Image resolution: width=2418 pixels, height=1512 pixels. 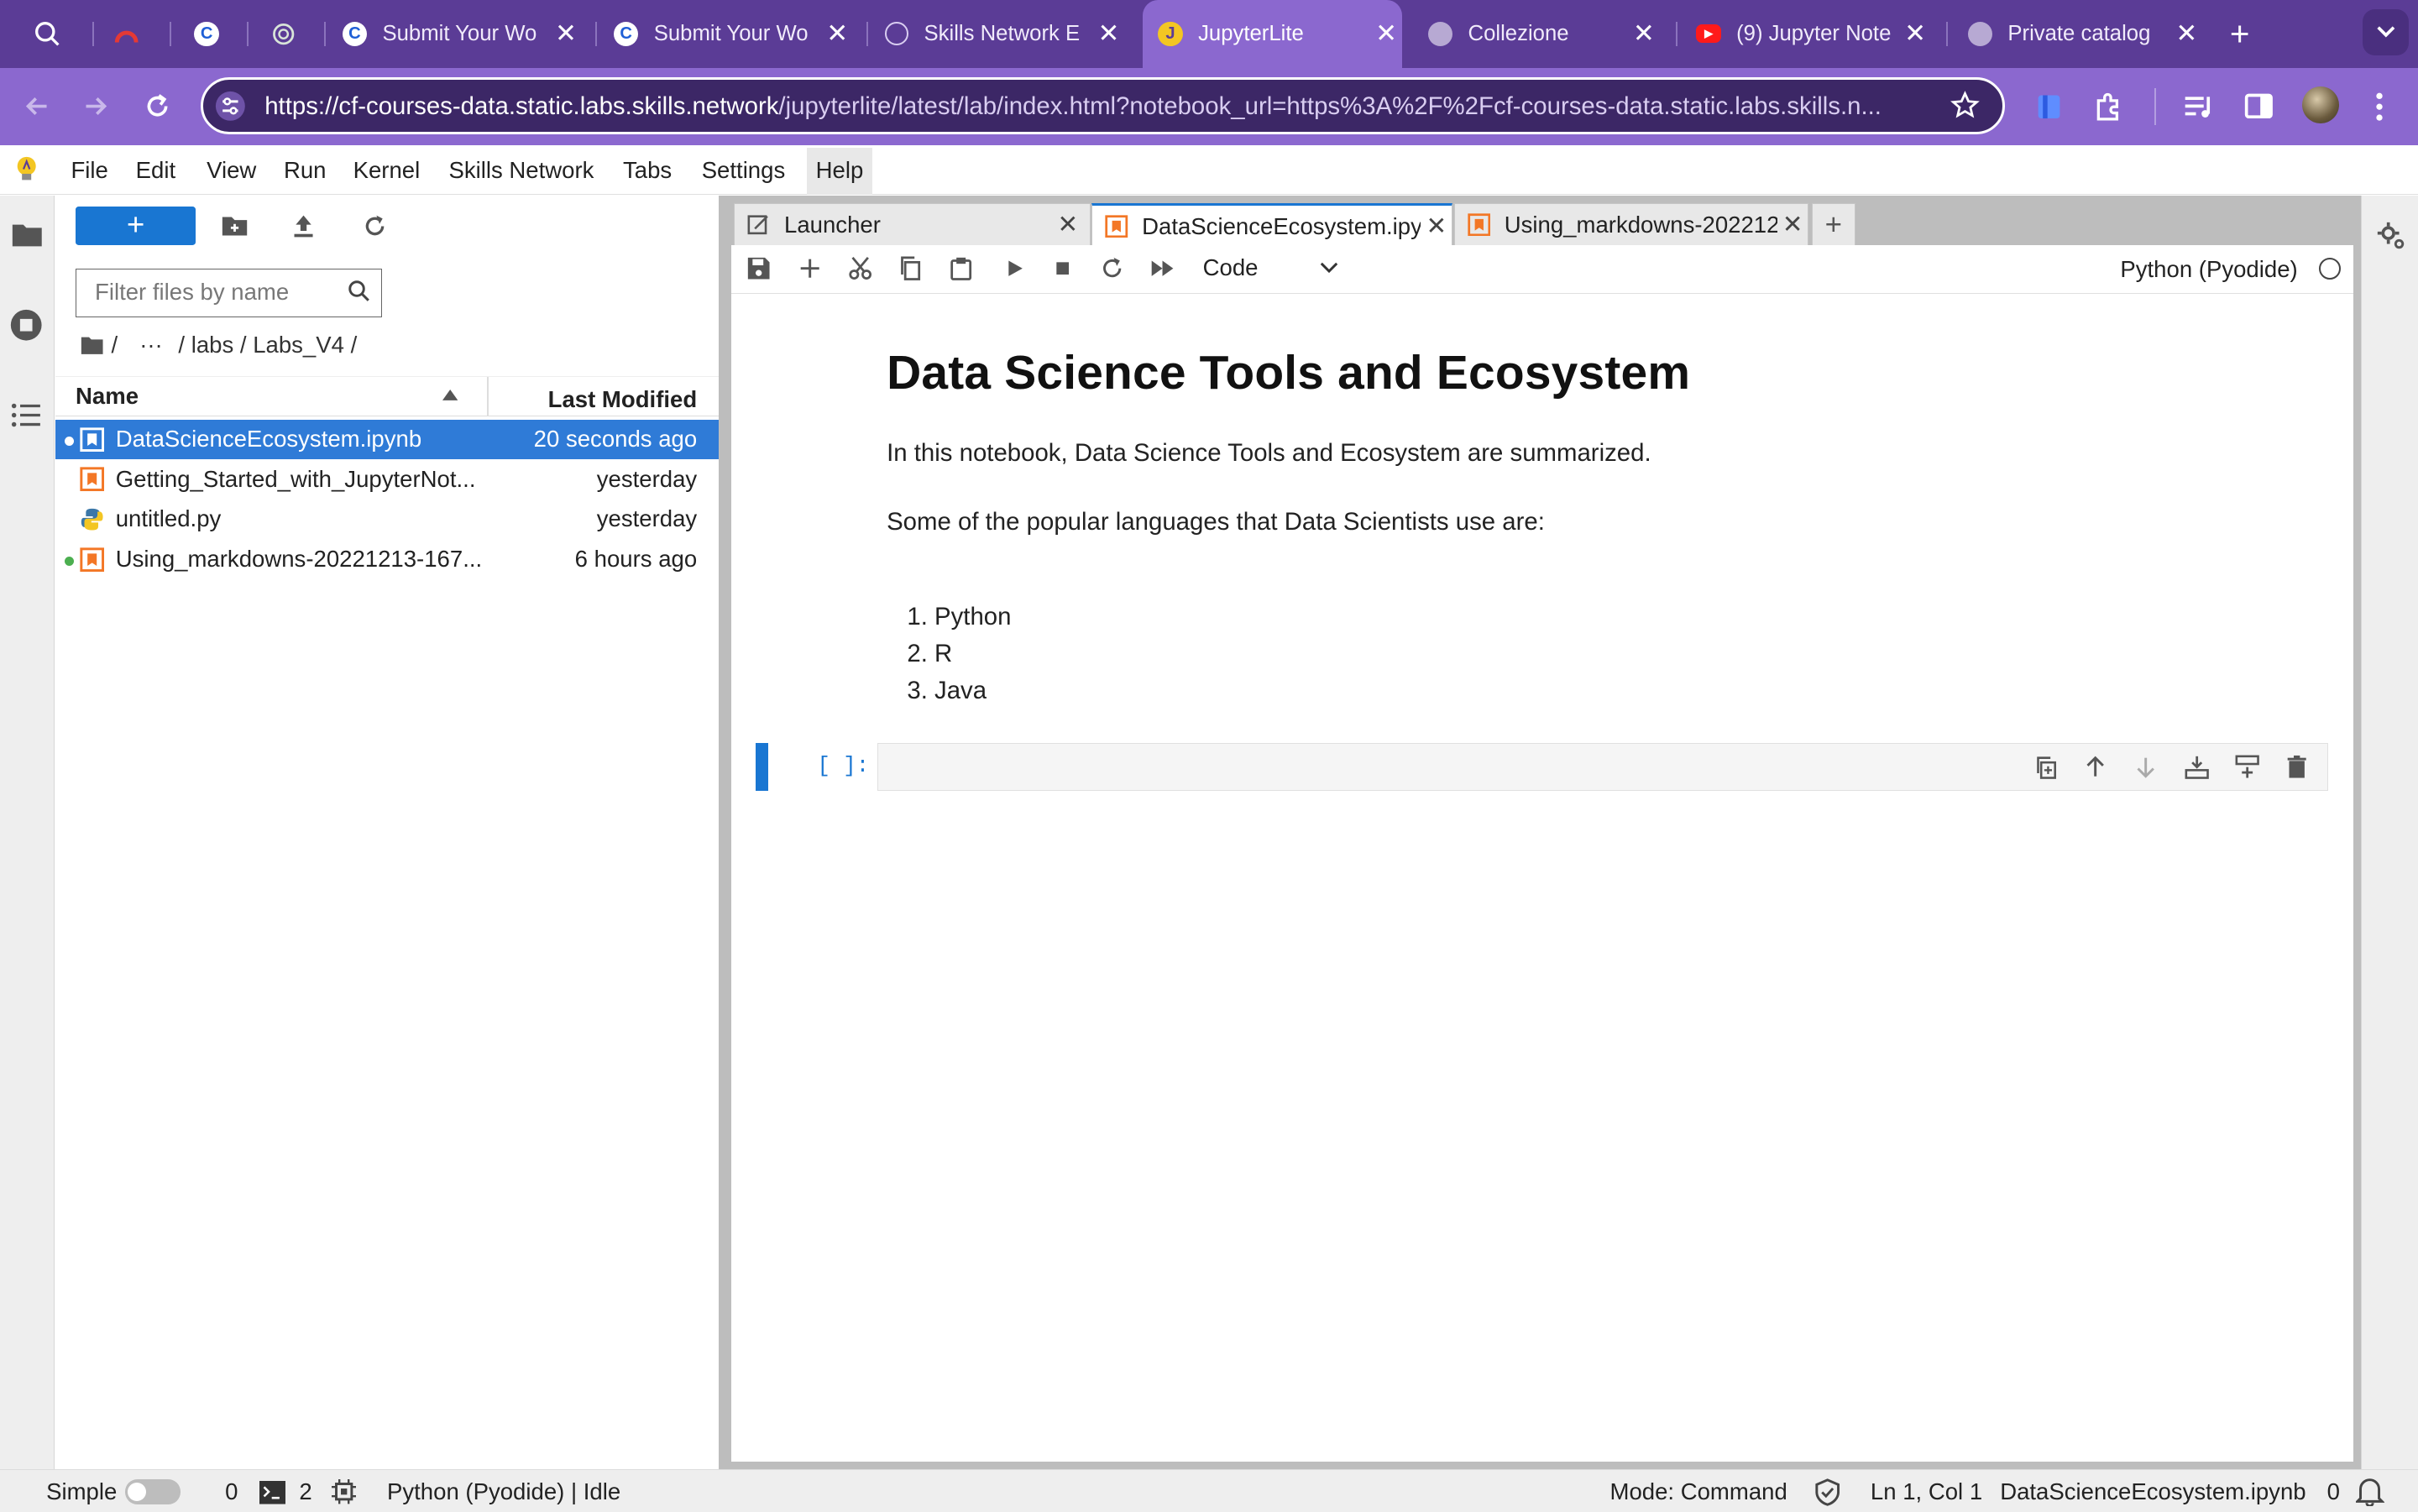 I want to click on paste-icon, so click(x=962, y=270).